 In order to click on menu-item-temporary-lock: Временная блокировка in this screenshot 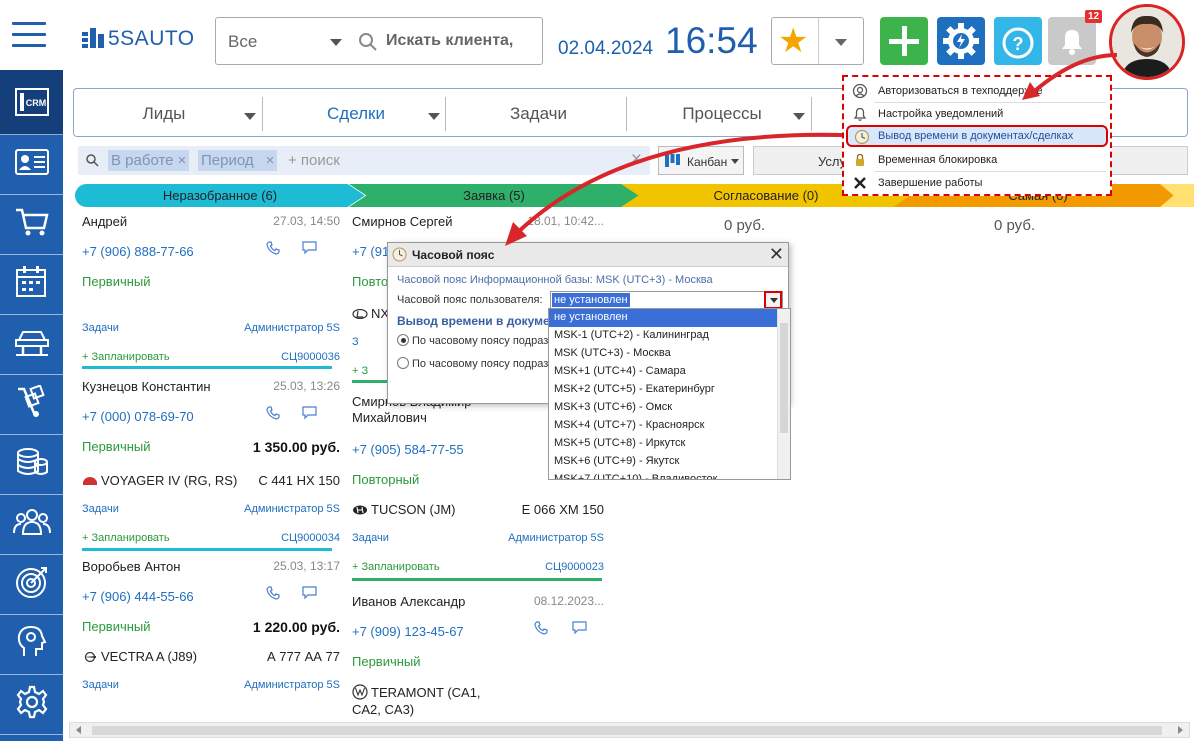, I will do `click(977, 160)`.